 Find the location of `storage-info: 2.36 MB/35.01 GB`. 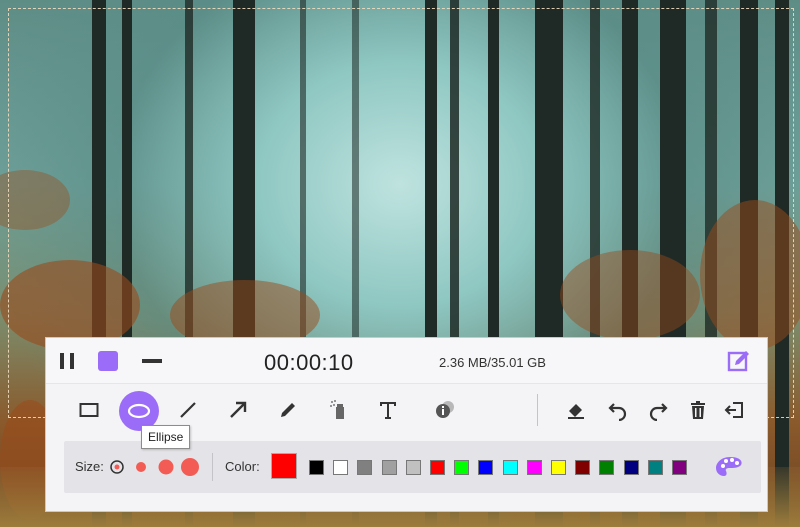

storage-info: 2.36 MB/35.01 GB is located at coordinates (492, 362).